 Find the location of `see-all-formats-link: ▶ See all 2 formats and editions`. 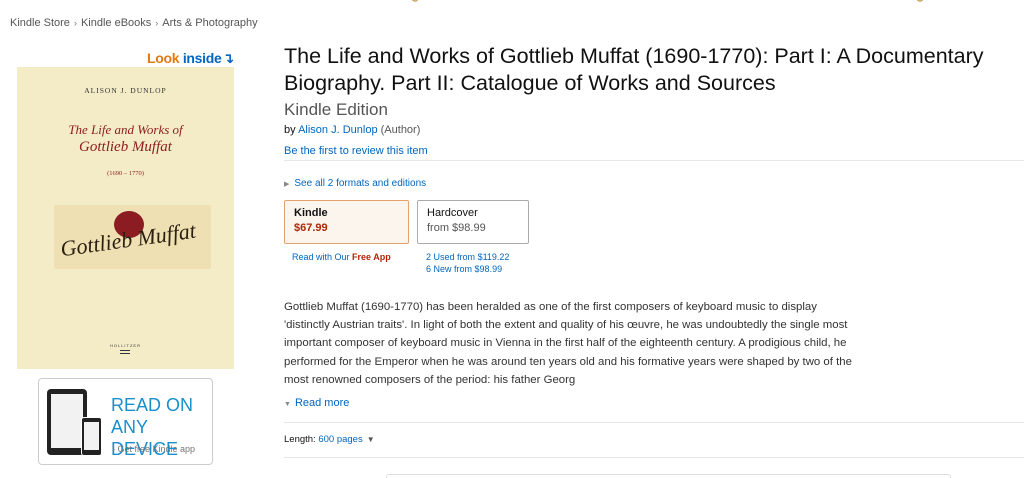

see-all-formats-link: ▶ See all 2 formats and editions is located at coordinates (355, 183).